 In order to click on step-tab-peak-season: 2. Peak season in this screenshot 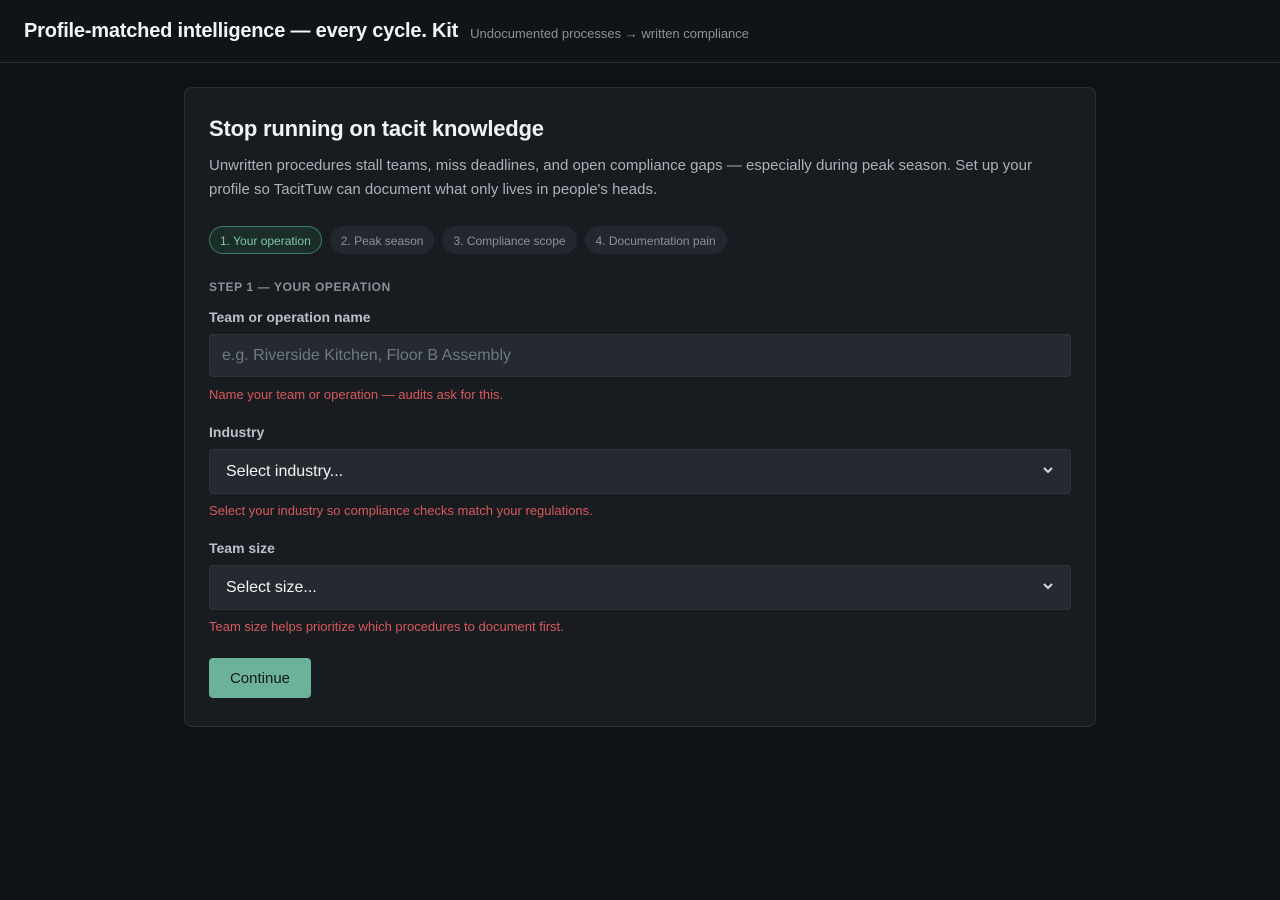, I will do `click(382, 240)`.